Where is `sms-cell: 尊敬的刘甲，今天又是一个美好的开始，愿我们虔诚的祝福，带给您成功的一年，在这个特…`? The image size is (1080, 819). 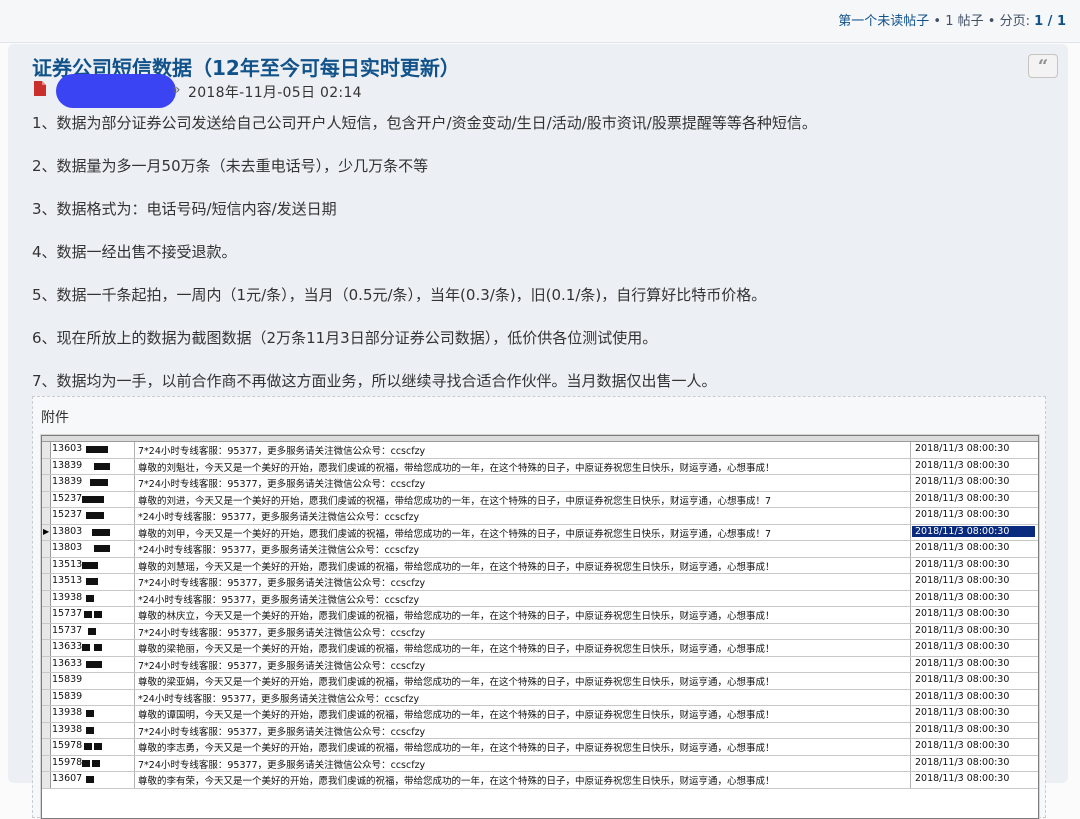 sms-cell: 尊敬的刘甲，今天又是一个美好的开始，愿我们虔诚的祝福，带给您成功的一年，在这个特… is located at coordinates (455, 534).